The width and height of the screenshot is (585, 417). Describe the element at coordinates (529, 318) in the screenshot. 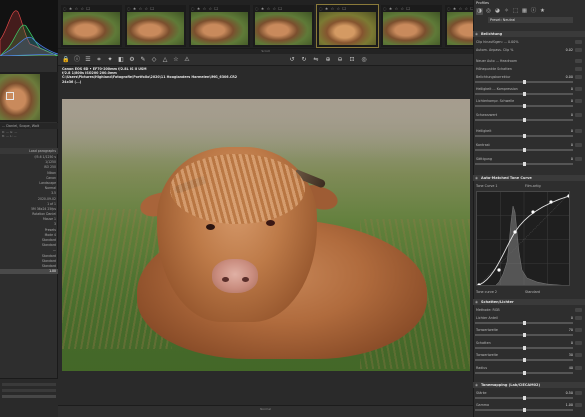

I see `adjustment-row: Lichter Anteil 0` at that location.